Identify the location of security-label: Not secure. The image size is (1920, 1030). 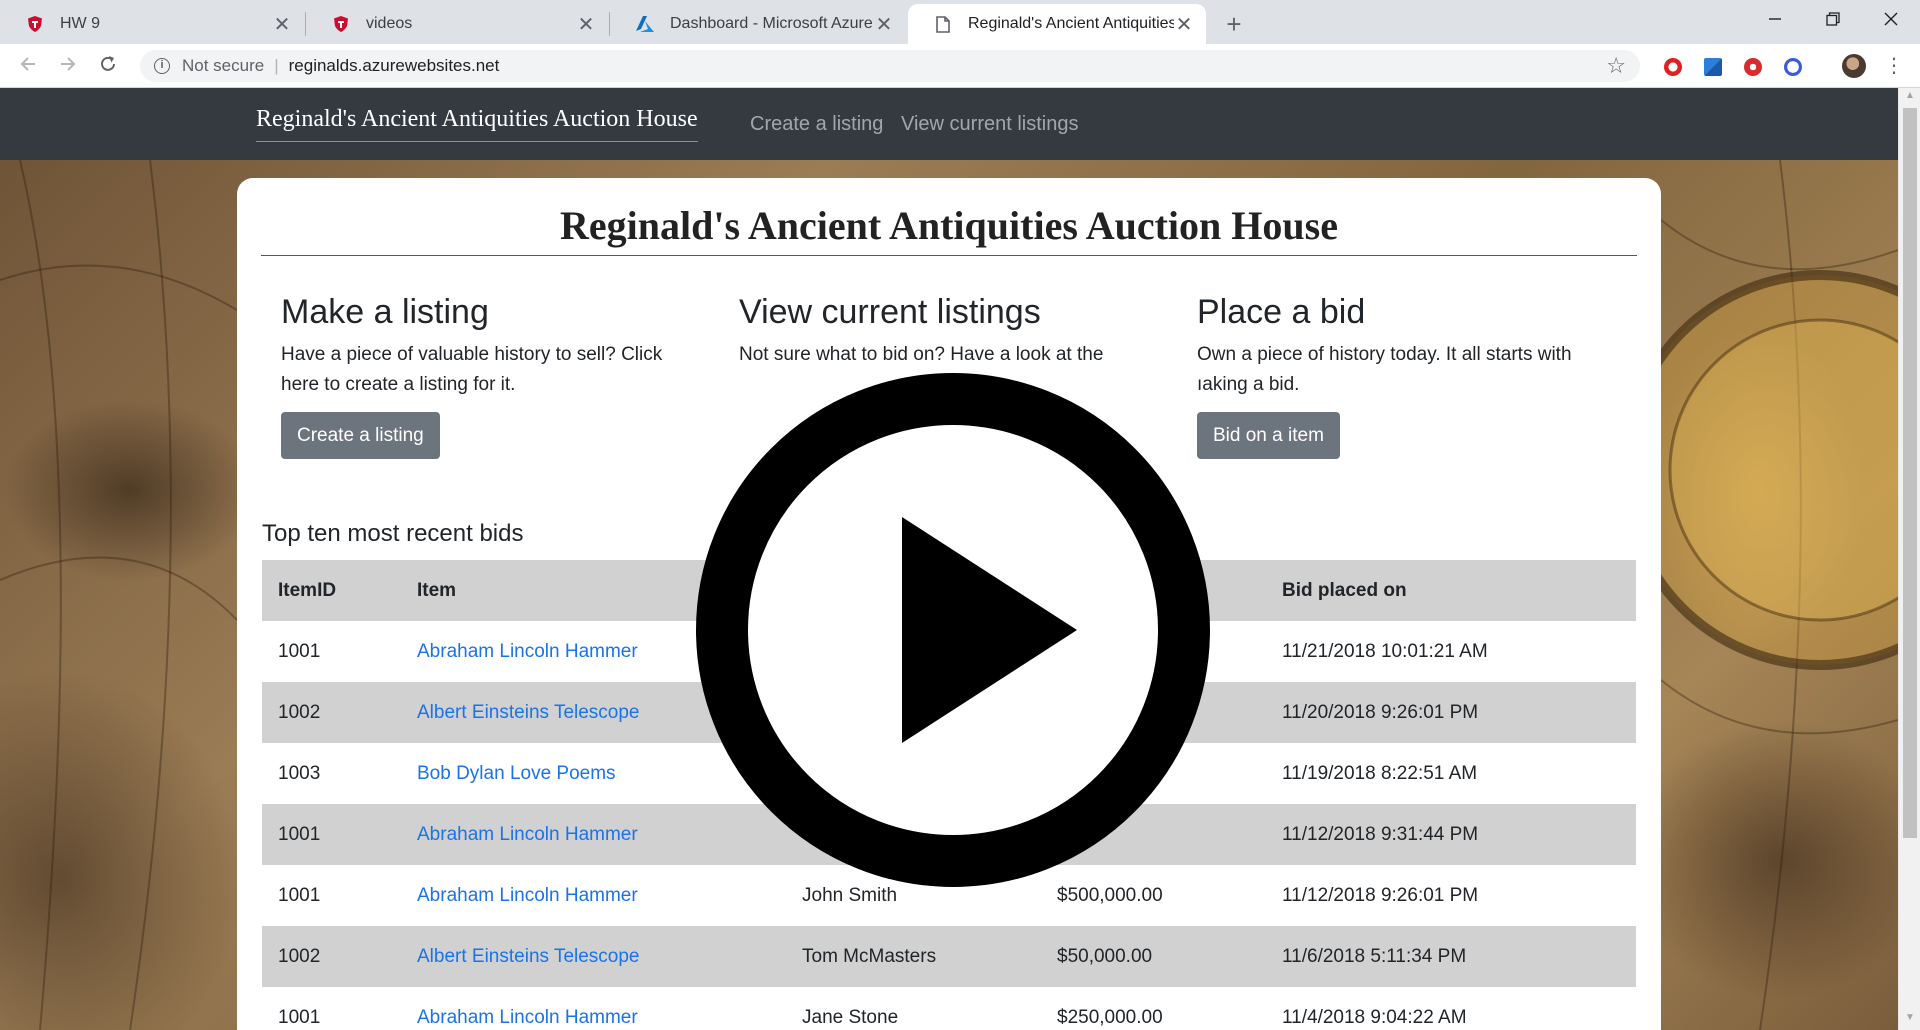
(223, 65).